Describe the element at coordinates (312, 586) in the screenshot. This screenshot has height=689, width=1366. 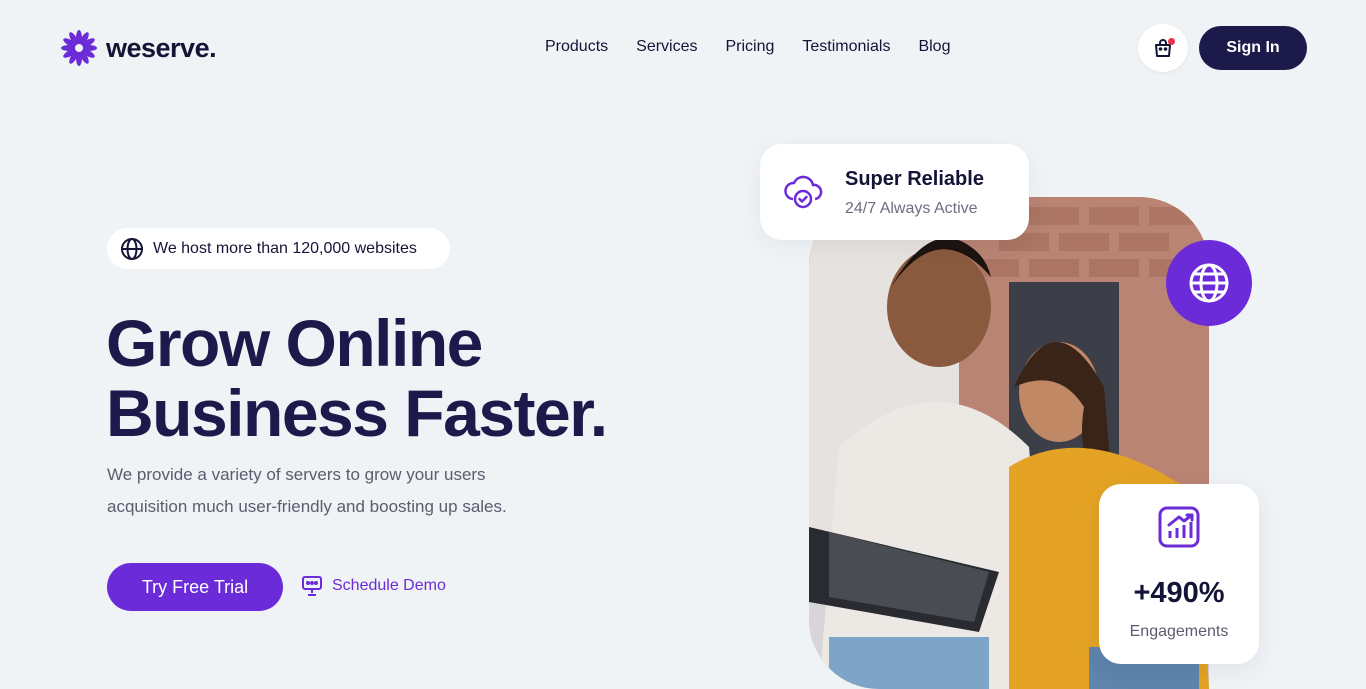
I see `presentation-icon` at that location.